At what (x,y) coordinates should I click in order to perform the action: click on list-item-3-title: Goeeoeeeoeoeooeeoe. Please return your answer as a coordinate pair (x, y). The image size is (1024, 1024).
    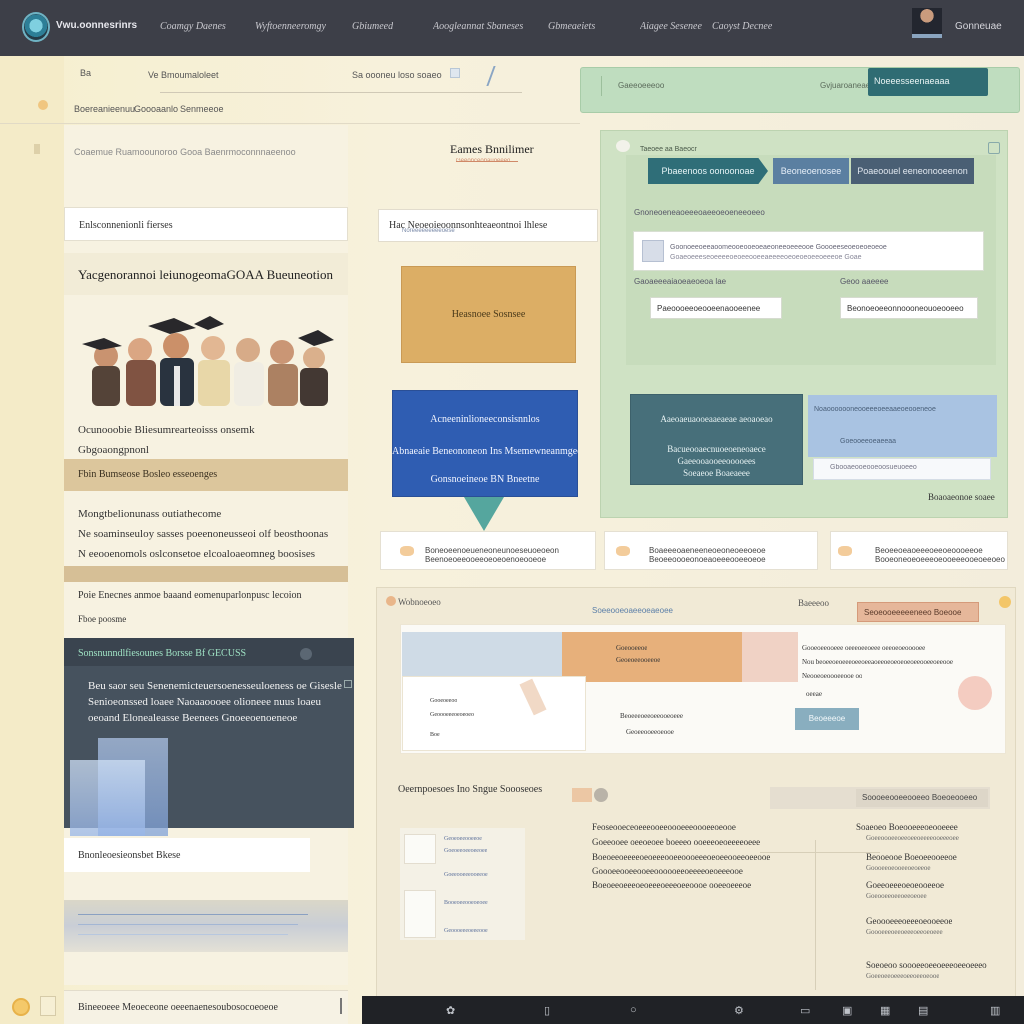
    Looking at the image, I should click on (905, 885).